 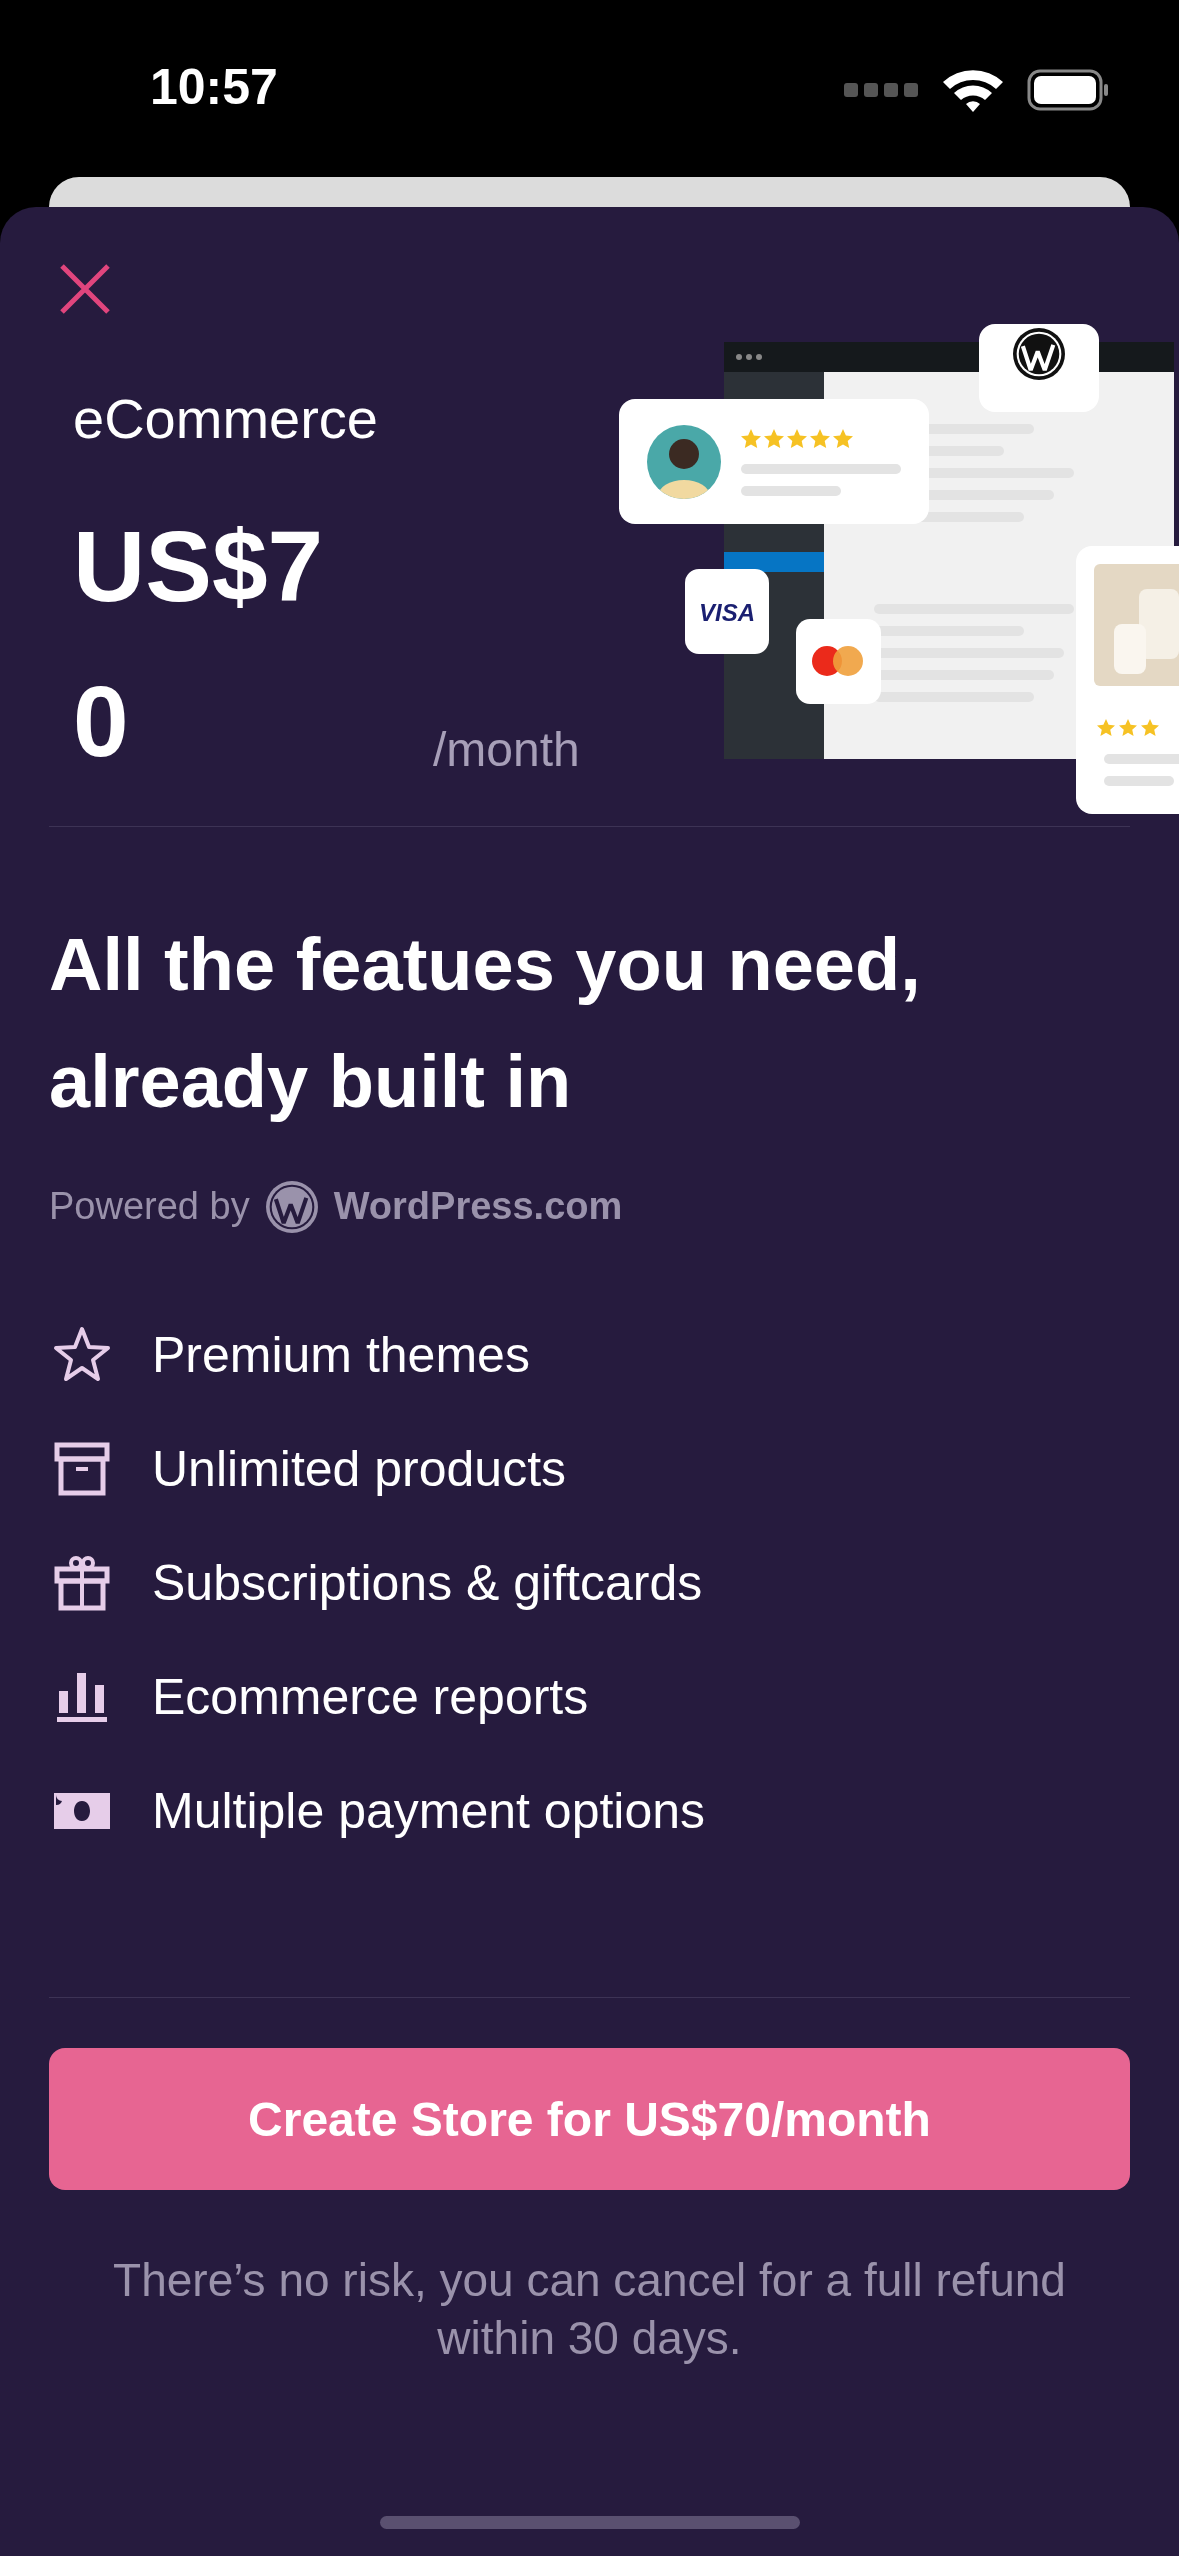 What do you see at coordinates (506, 749) in the screenshot?
I see `price-period: /month` at bounding box center [506, 749].